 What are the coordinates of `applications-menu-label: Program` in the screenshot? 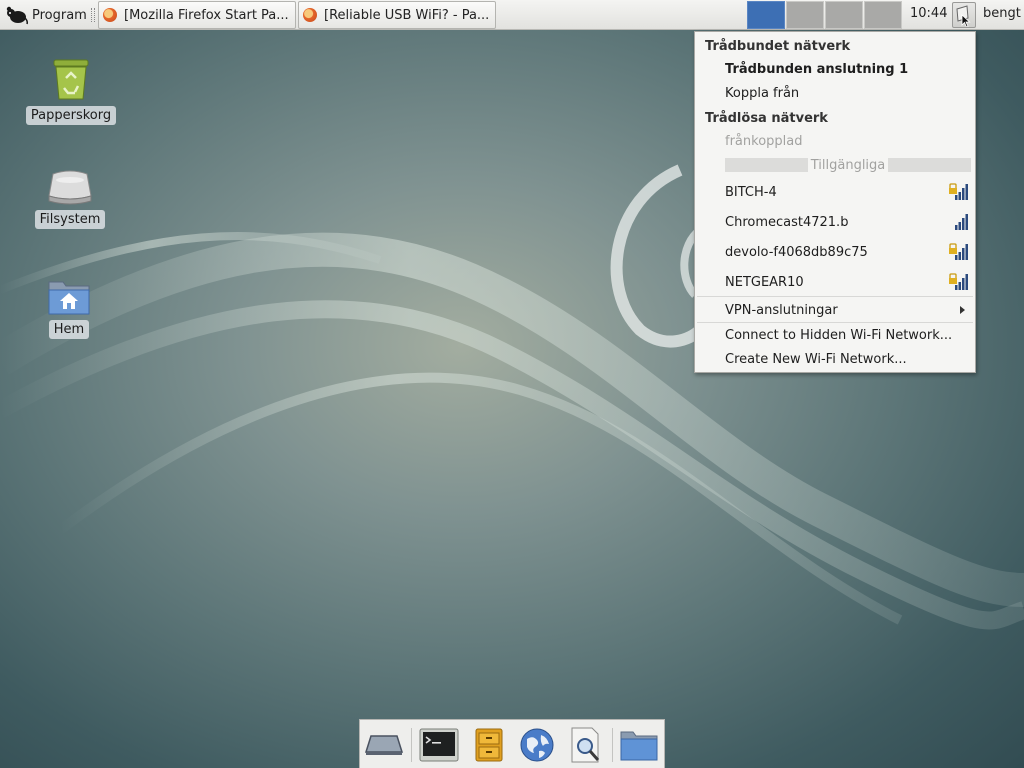 It's located at (59, 15).